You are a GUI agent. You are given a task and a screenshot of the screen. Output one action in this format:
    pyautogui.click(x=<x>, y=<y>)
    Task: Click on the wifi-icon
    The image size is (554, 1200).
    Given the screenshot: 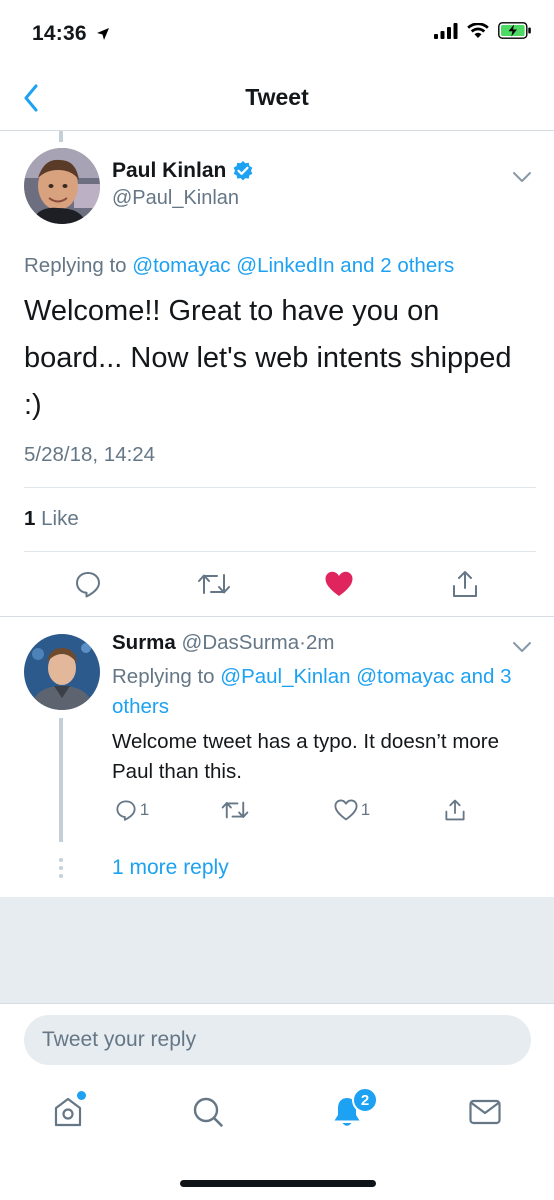 What is the action you would take?
    pyautogui.click(x=478, y=30)
    